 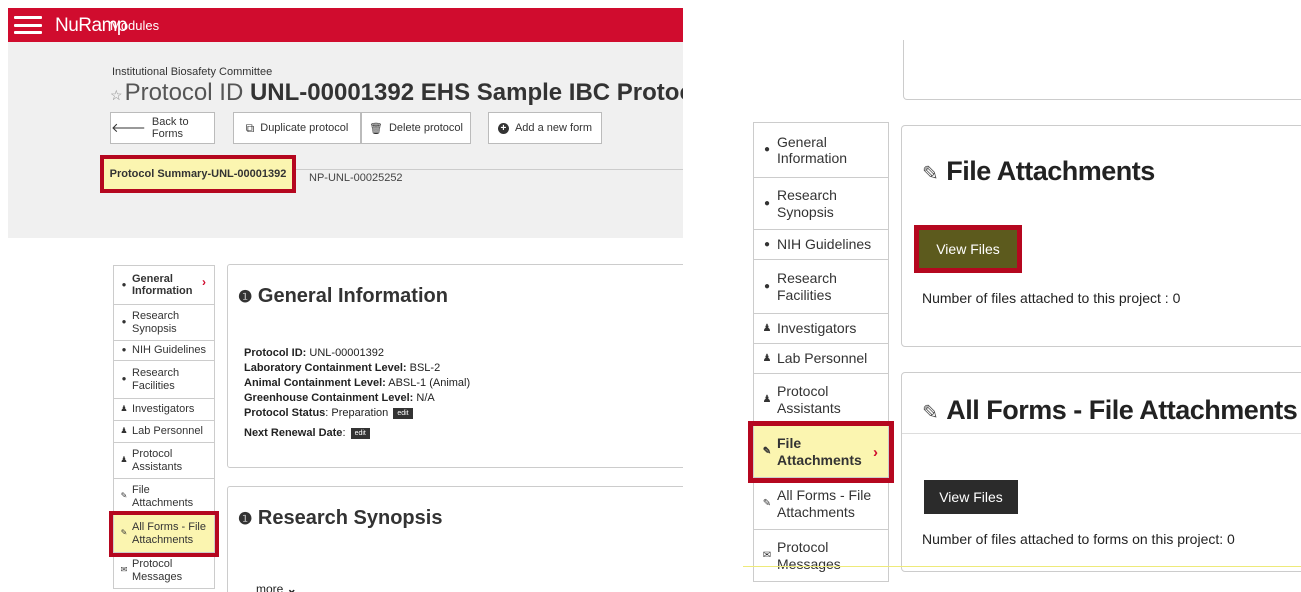 I want to click on sidebar-item-file-attachments: ✎ File Attachments, so click(x=164, y=497).